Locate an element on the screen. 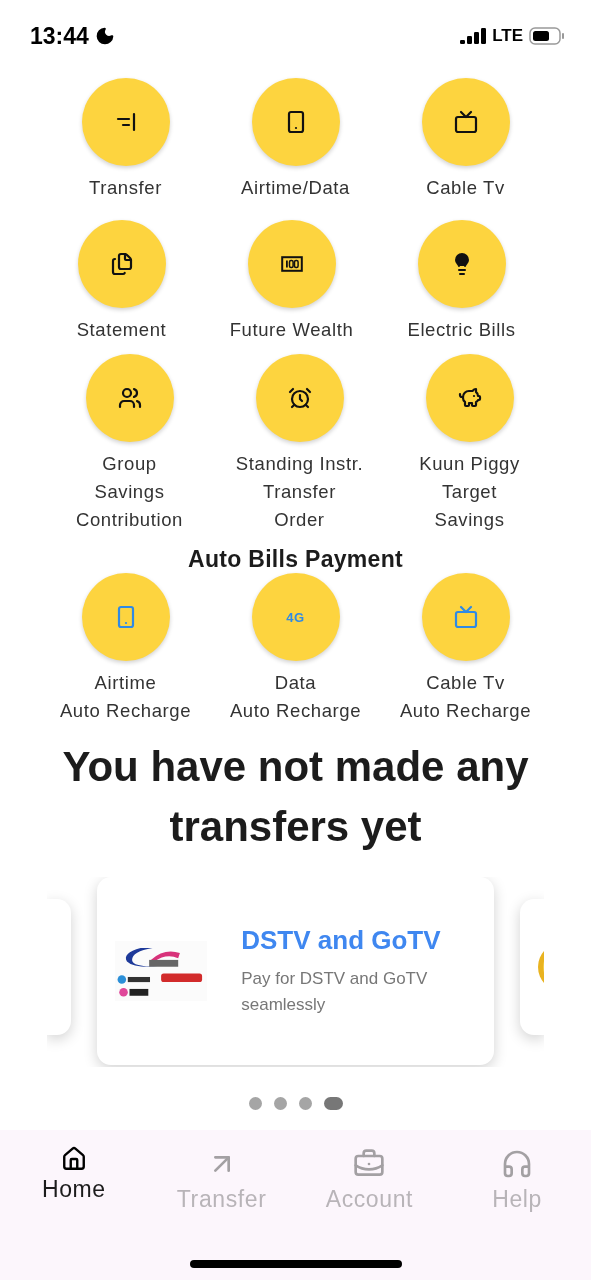 This screenshot has height=1280, width=591. action-label: Electric Bills is located at coordinates (461, 330).